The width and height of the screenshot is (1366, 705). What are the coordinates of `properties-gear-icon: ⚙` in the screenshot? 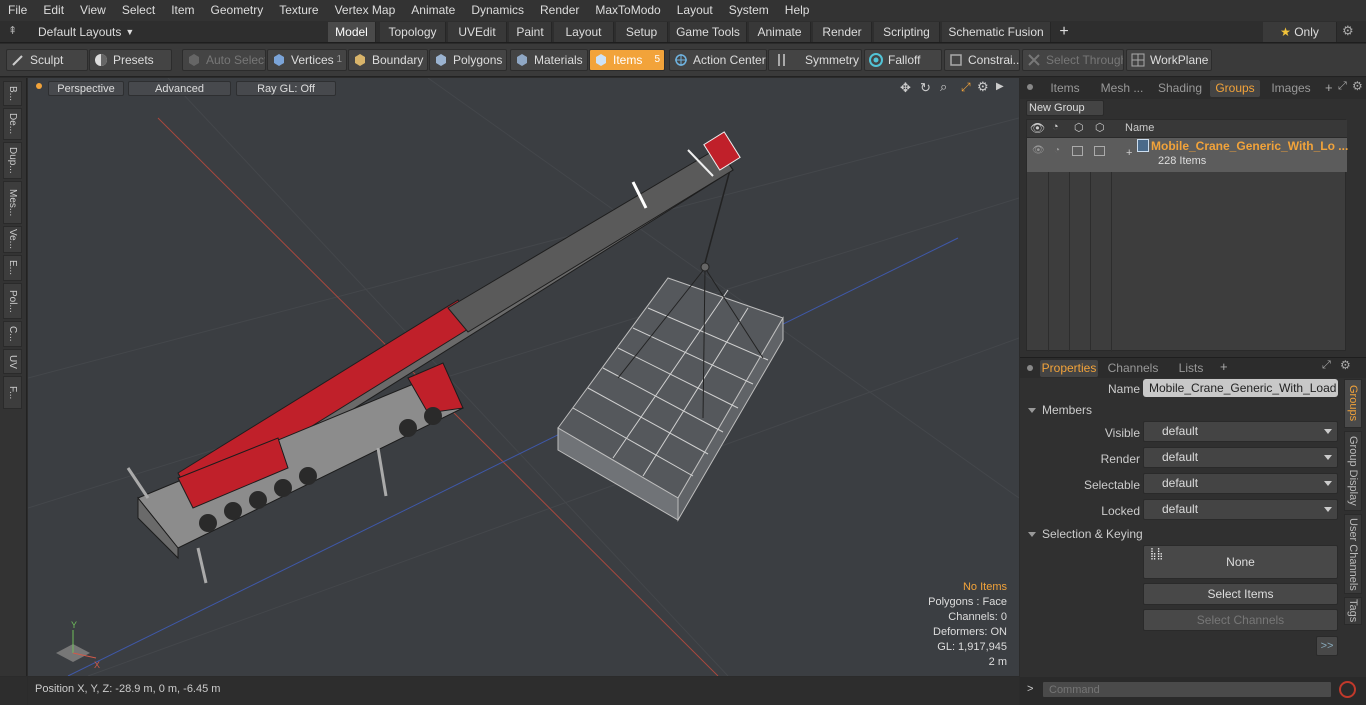 It's located at (1345, 365).